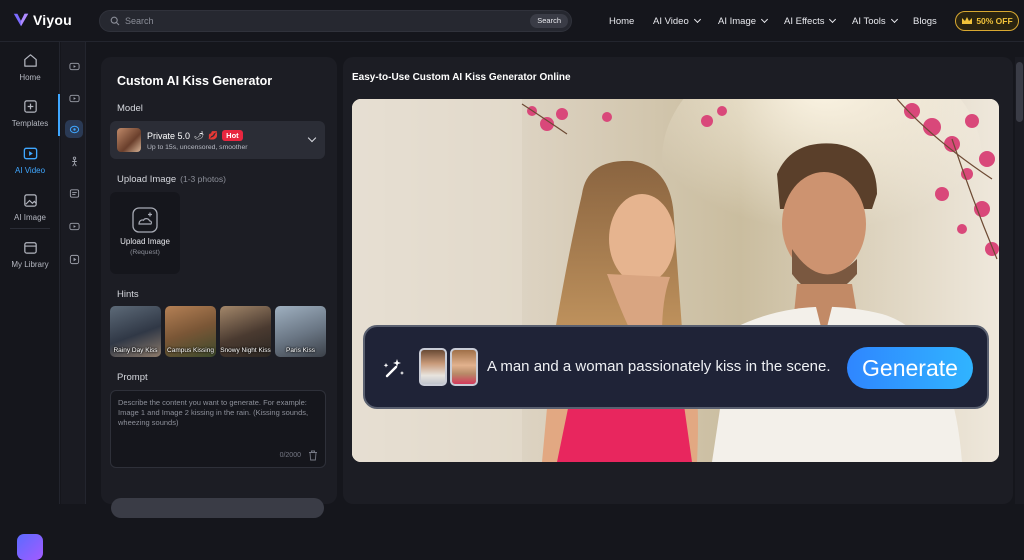  Describe the element at coordinates (135, 350) in the screenshot. I see `hint-label: Rainy Day Kiss` at that location.